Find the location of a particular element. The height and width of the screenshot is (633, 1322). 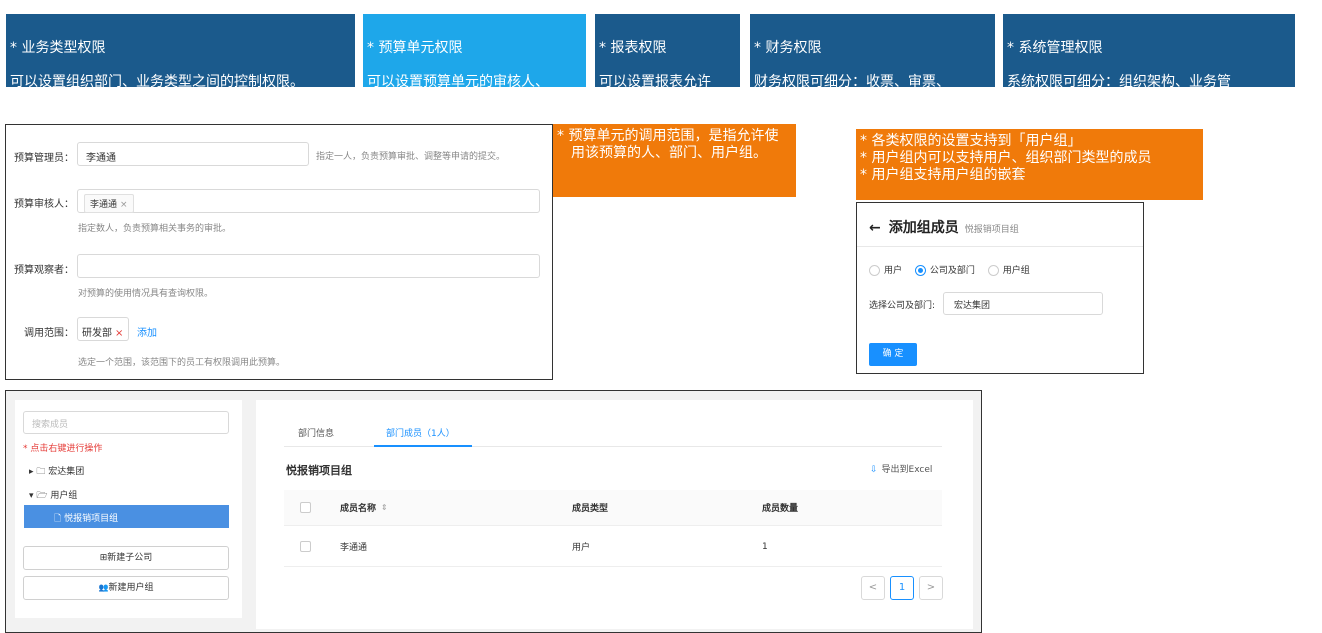

active-tab-indicator is located at coordinates (423, 446).